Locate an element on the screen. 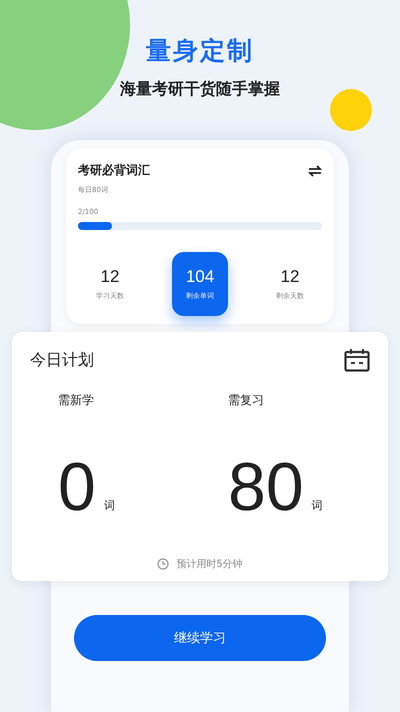 The width and height of the screenshot is (400, 712). time-estimate: 预计用时5分钟 is located at coordinates (209, 564).